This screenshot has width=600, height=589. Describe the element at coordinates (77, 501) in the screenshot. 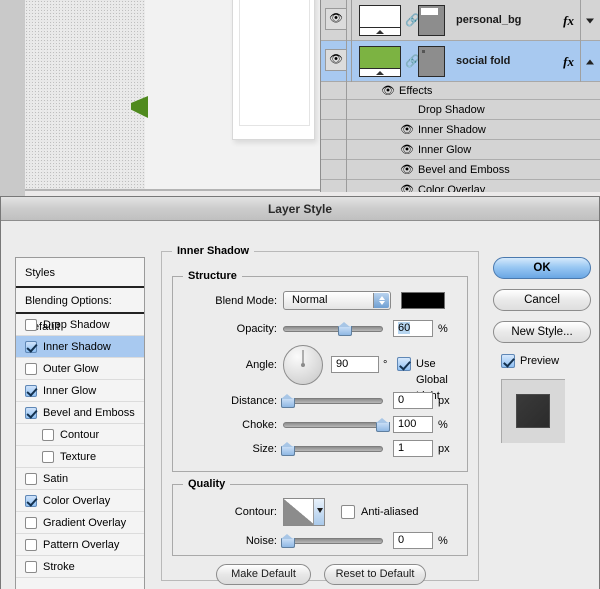

I see `style-item-label: Color Overlay` at that location.